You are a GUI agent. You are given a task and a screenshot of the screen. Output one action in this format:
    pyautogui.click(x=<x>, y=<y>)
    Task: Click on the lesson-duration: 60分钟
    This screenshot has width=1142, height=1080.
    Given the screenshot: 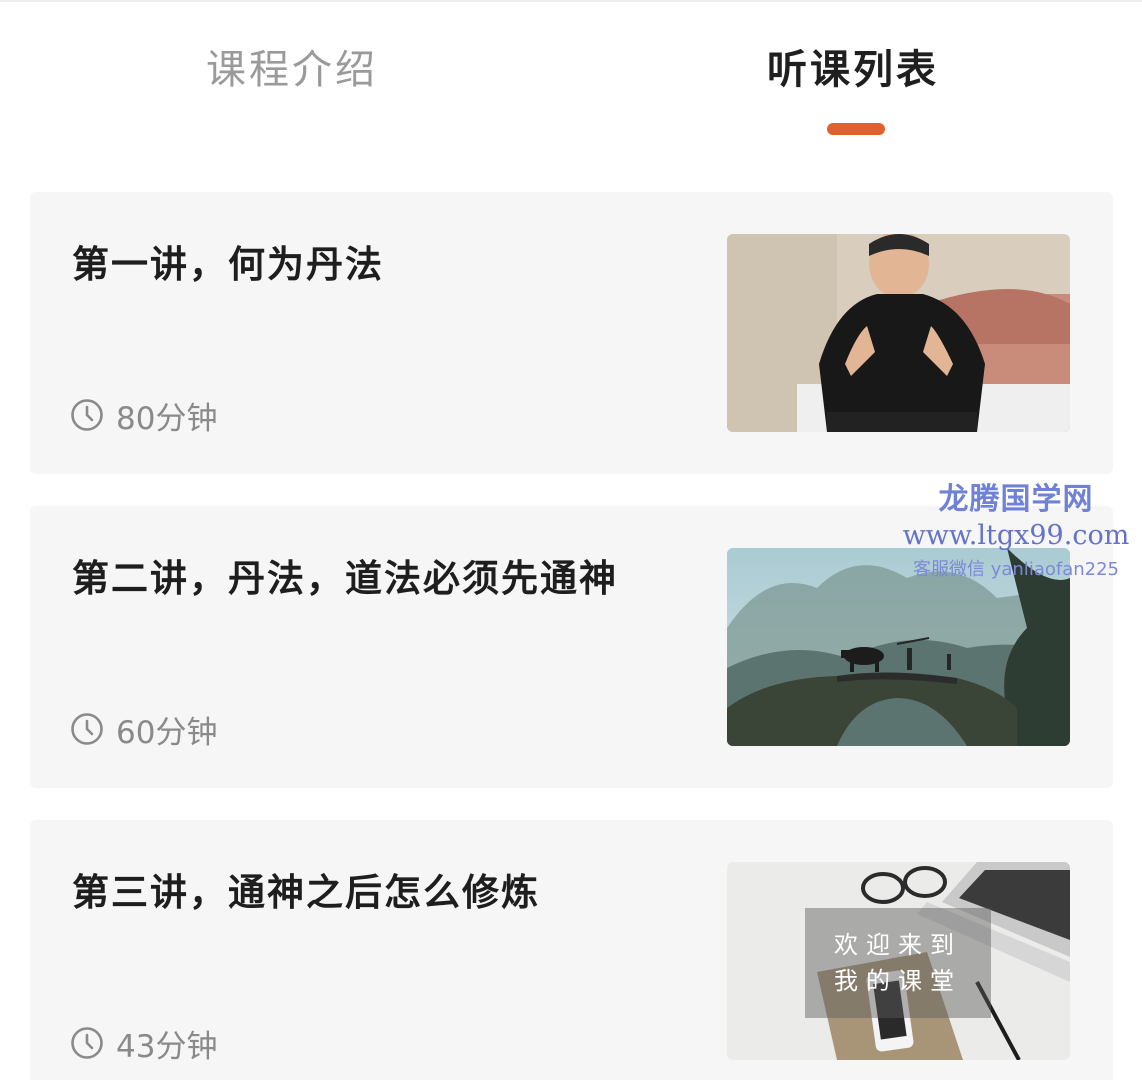 What is the action you would take?
    pyautogui.click(x=144, y=730)
    